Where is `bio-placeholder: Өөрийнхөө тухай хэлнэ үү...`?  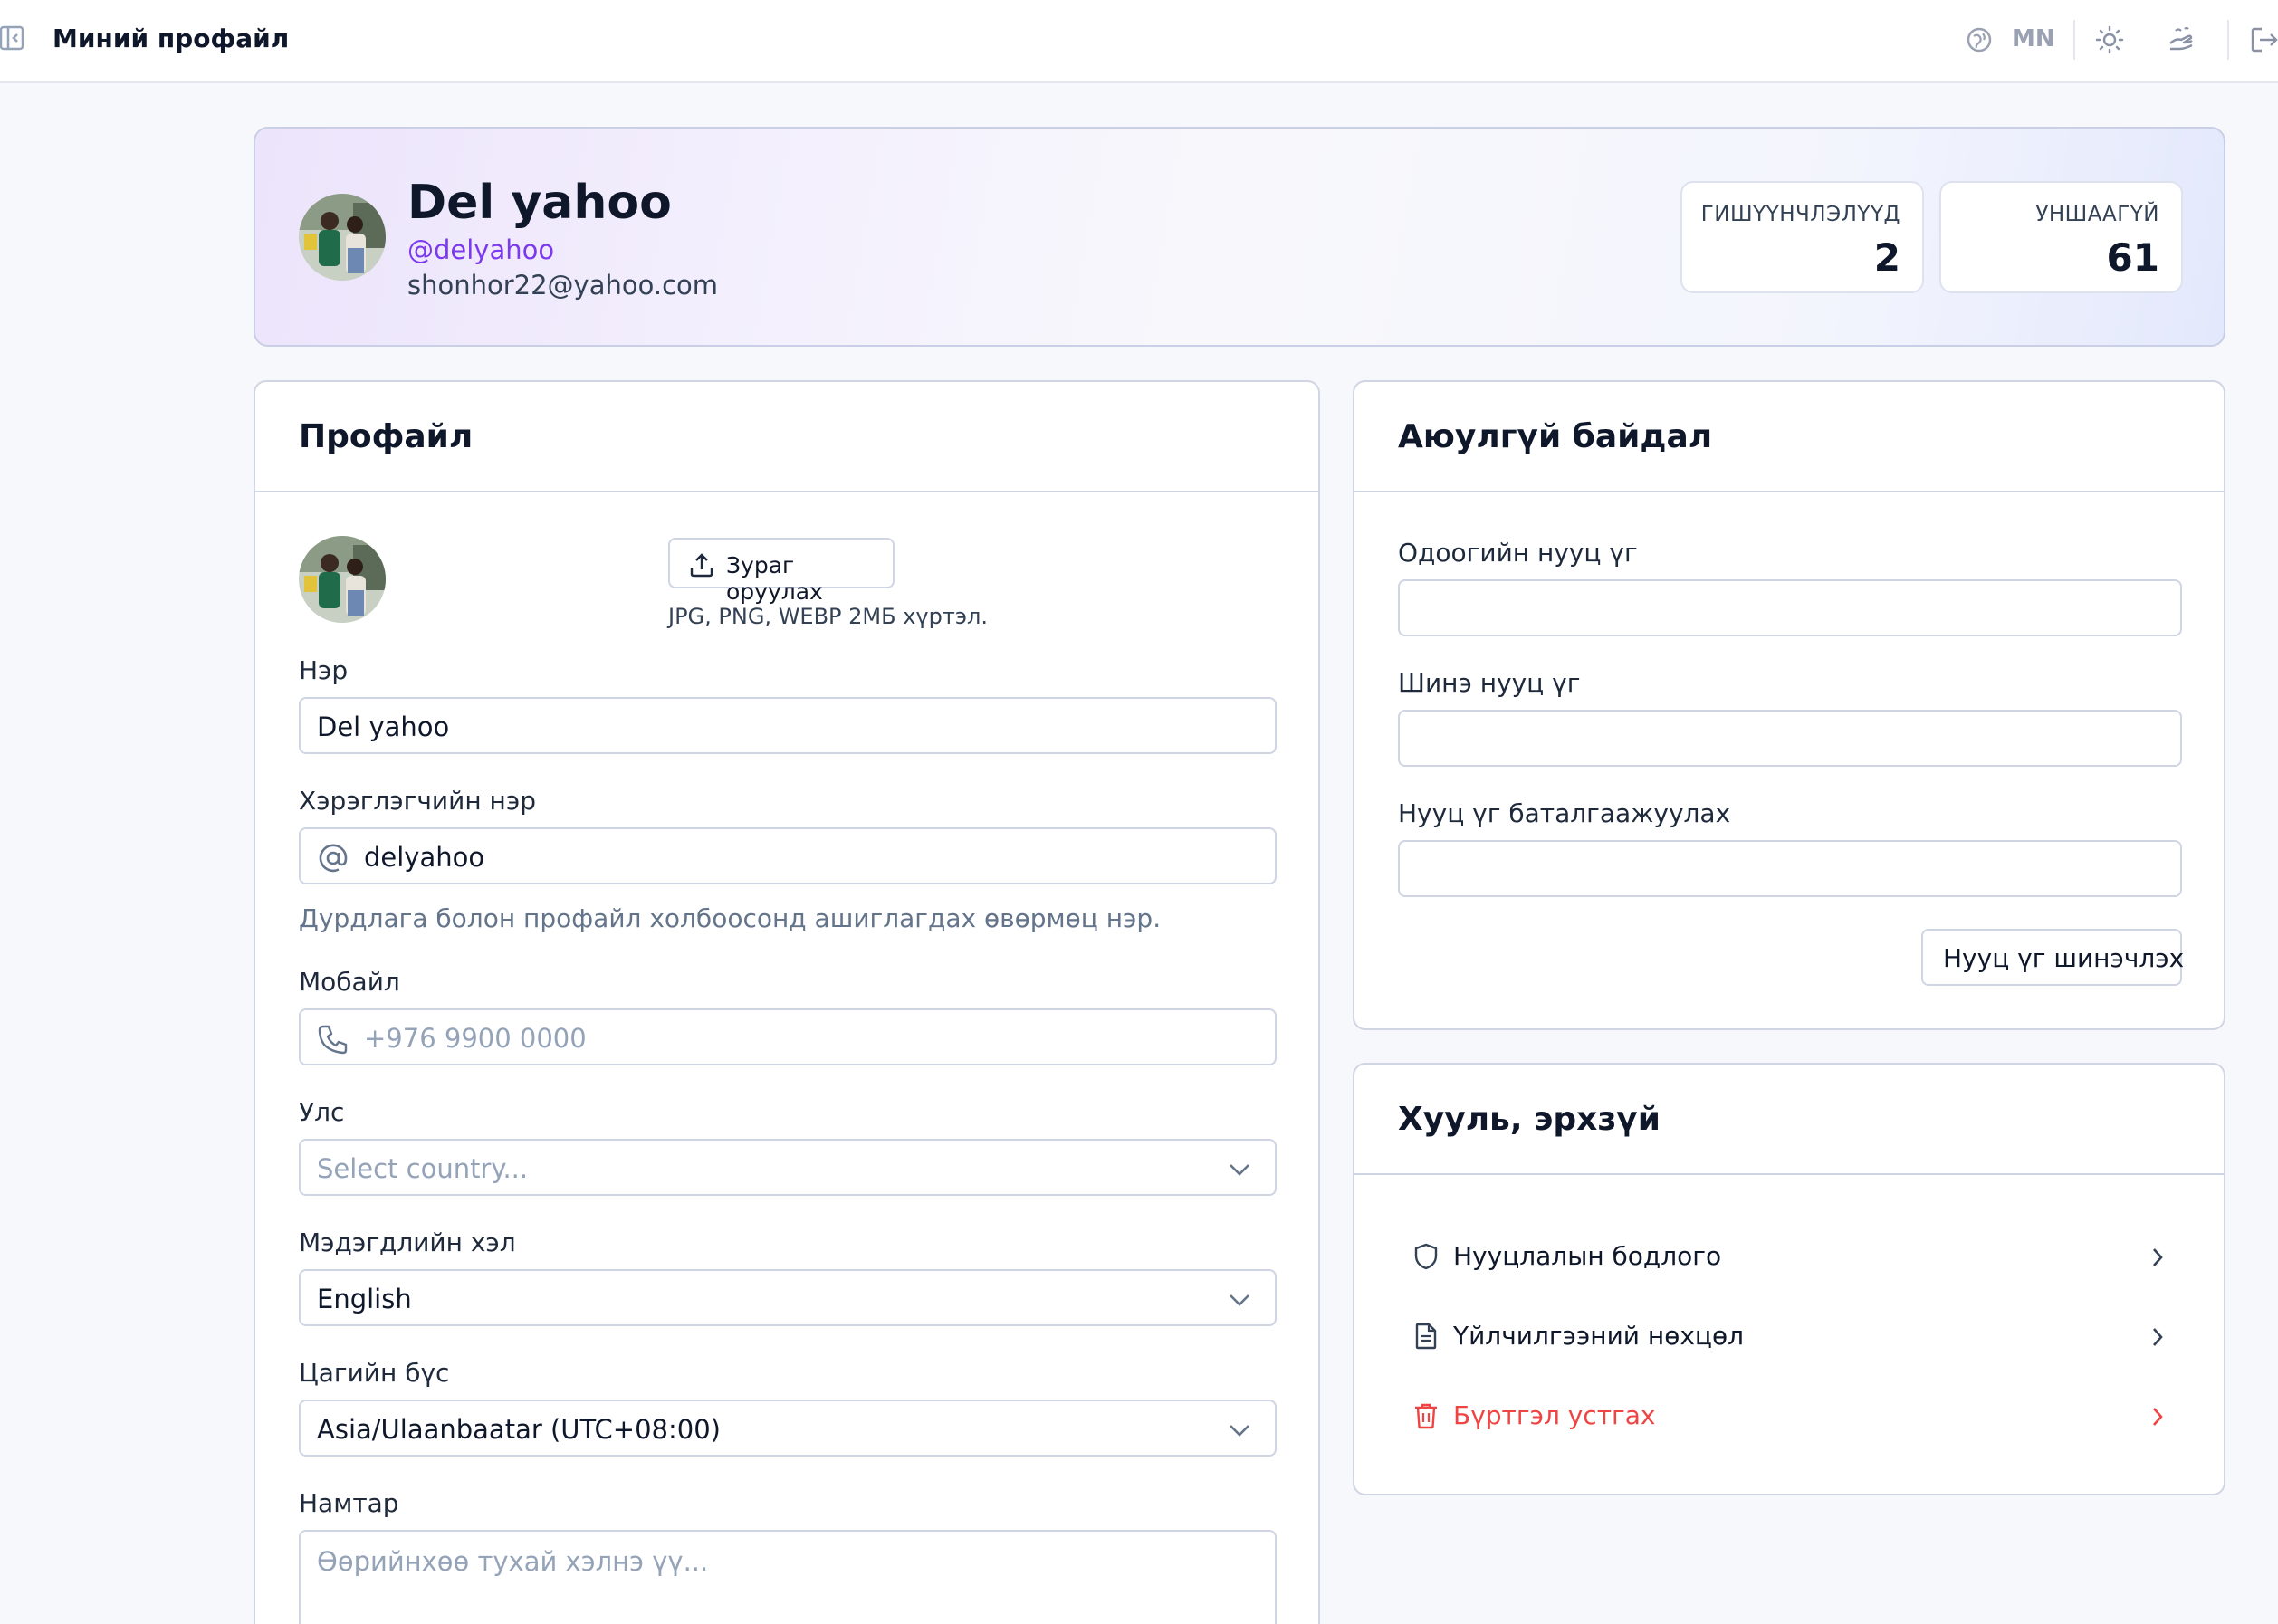 bio-placeholder: Өөрийнхөө тухай хэлнэ үү... is located at coordinates (513, 1561).